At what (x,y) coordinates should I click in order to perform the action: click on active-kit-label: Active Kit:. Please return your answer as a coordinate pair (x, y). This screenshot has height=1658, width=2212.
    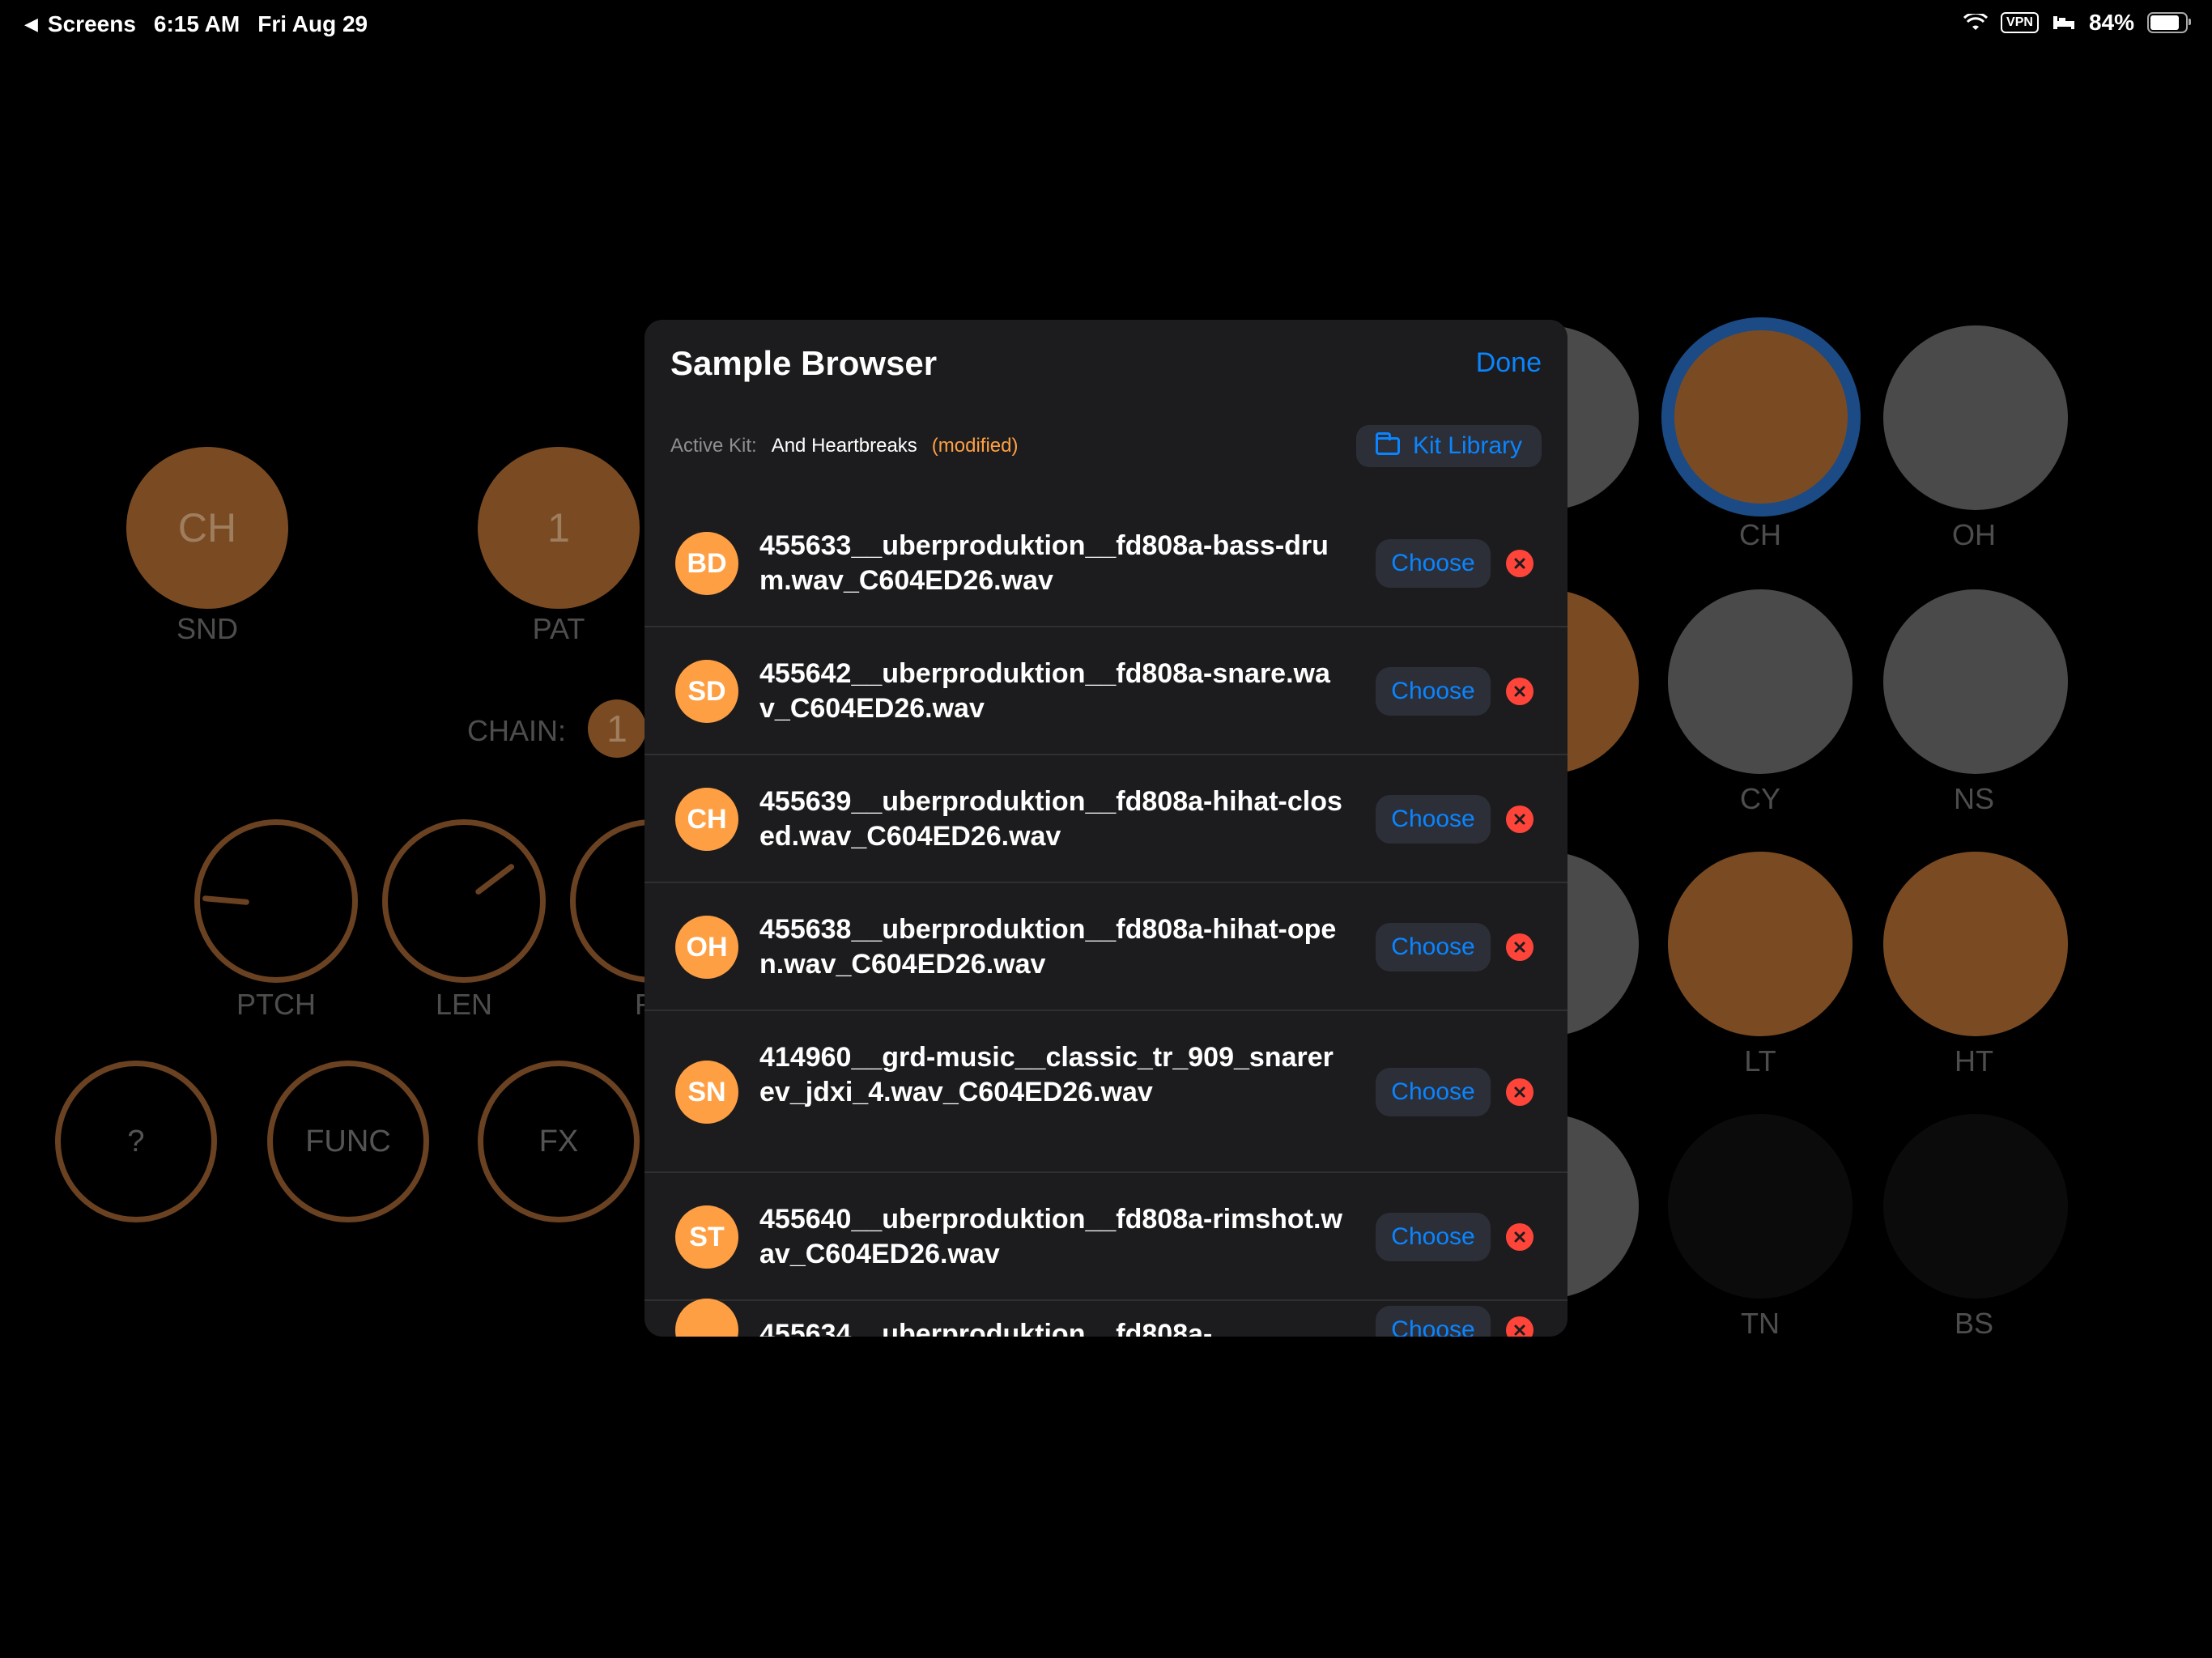
    Looking at the image, I should click on (714, 446).